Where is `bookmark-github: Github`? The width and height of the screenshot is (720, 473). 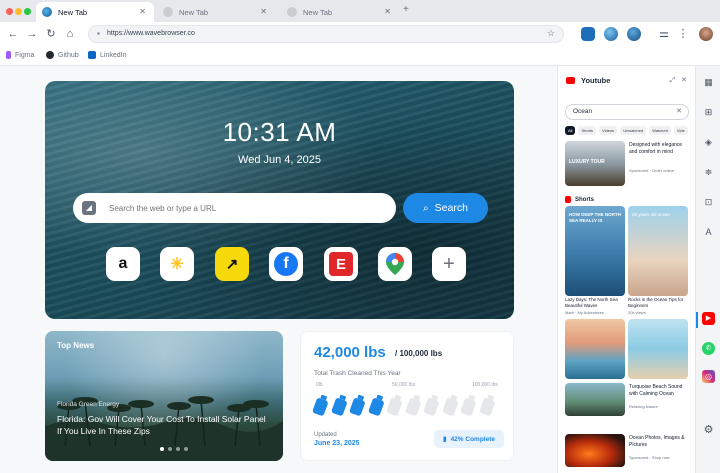
bookmark-github: Github is located at coordinates (62, 55).